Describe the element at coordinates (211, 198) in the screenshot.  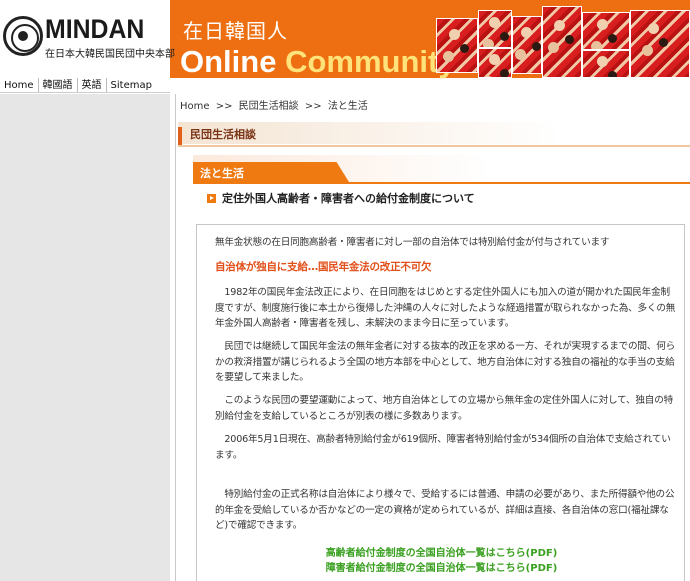
I see `arrow-bullet-icon` at that location.